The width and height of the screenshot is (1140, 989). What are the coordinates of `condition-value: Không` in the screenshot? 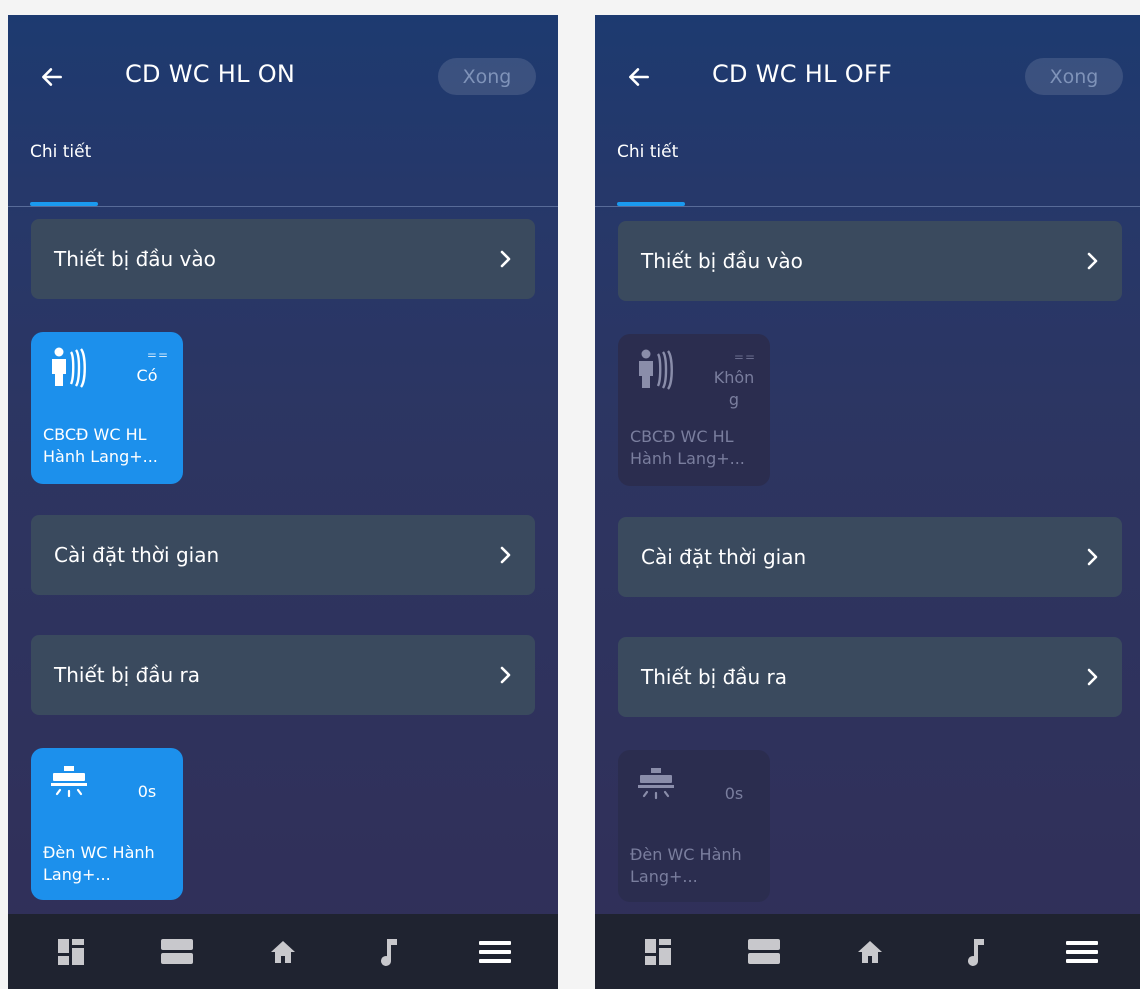 It's located at (734, 388).